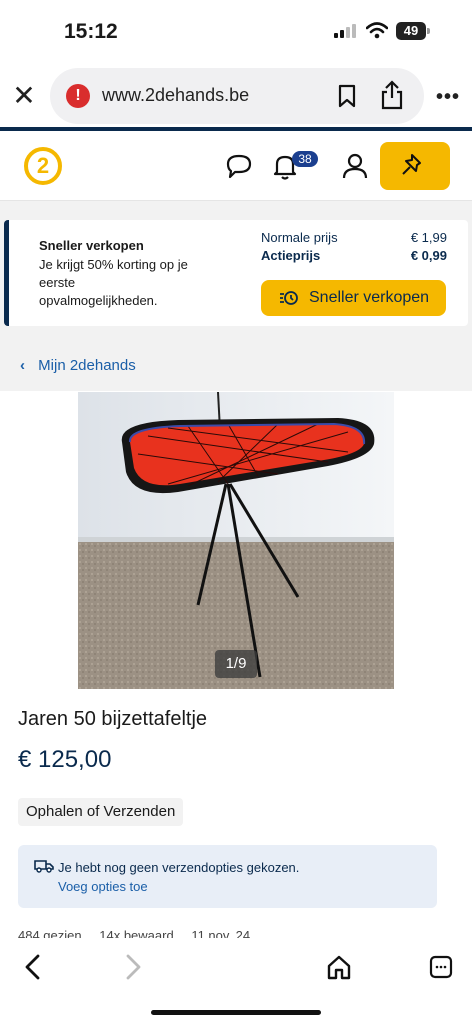  What do you see at coordinates (239, 166) in the screenshot?
I see `chat-icon` at bounding box center [239, 166].